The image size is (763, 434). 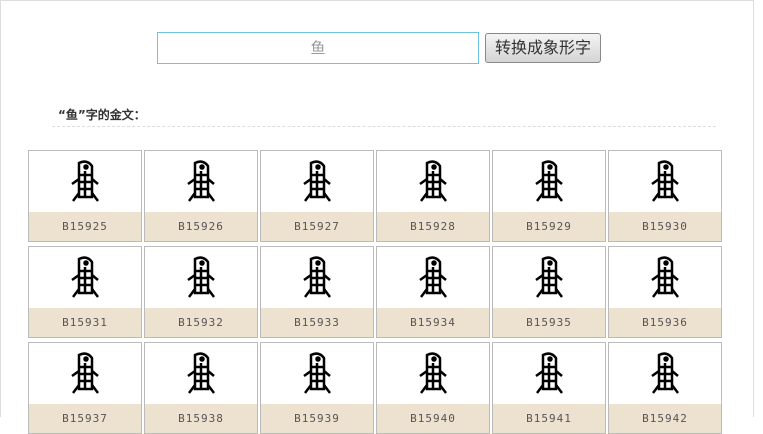 I want to click on glyph-code: B15938, so click(x=201, y=418).